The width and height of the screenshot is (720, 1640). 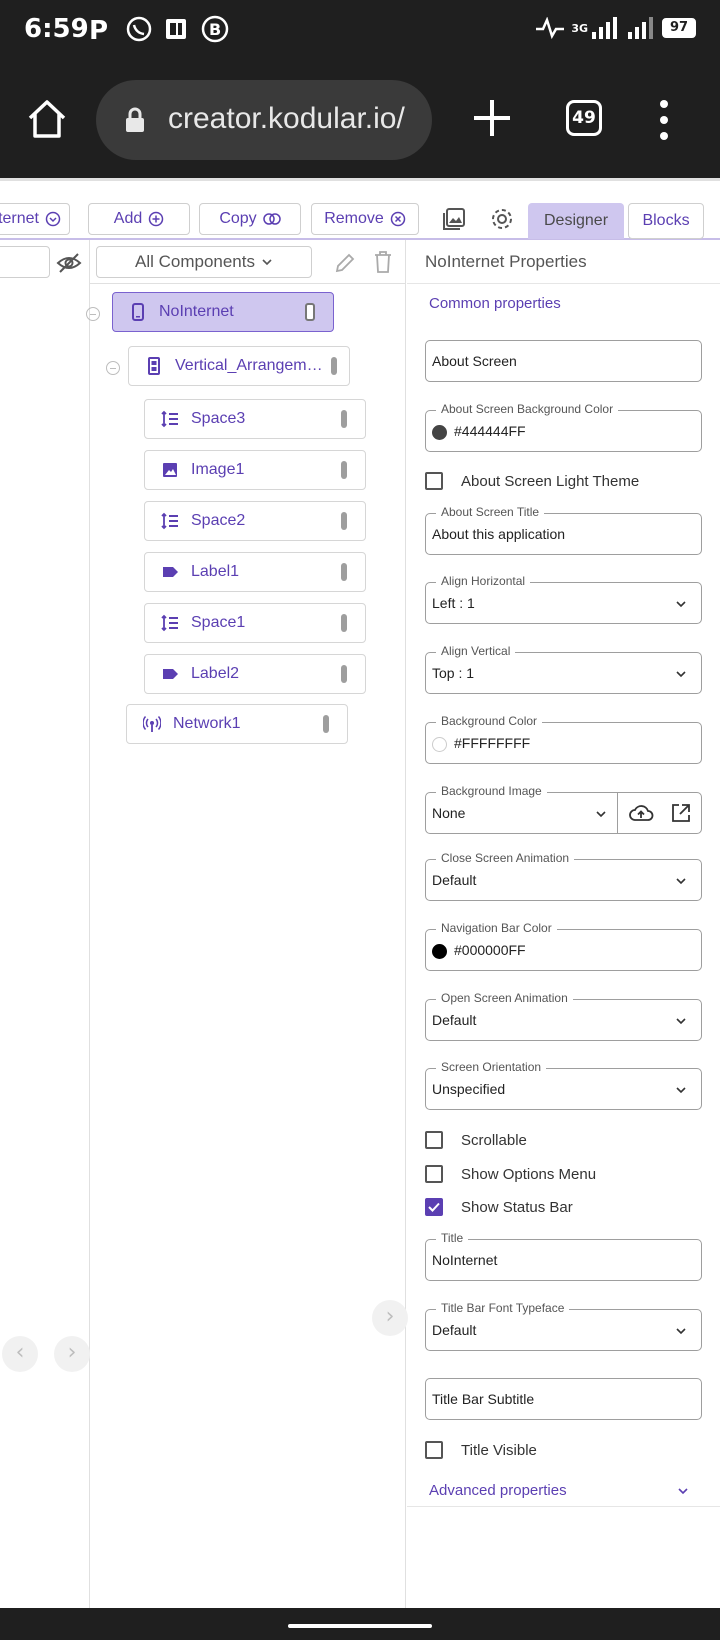 I want to click on screen-select: NoInternet, so click(x=35, y=219).